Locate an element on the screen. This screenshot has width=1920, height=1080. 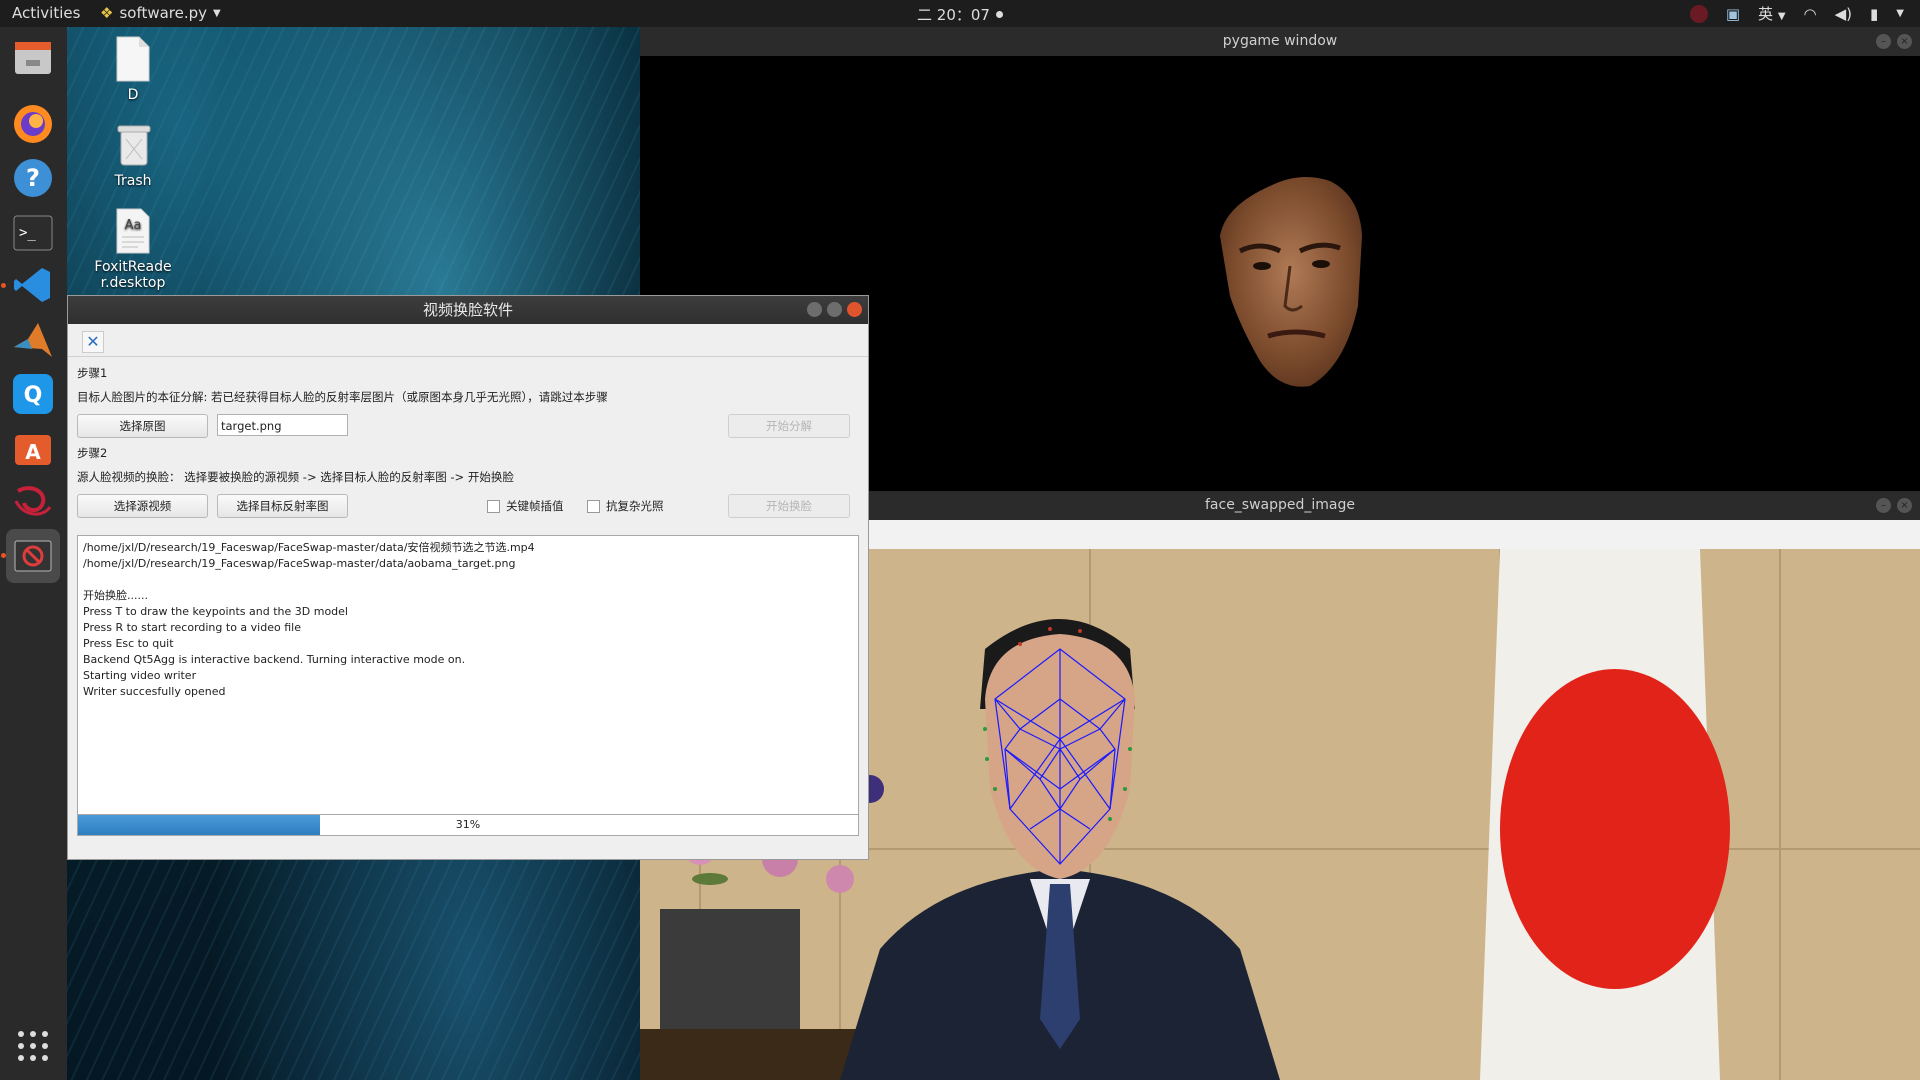
checkbox-label: 关键帧插值 is located at coordinates (535, 506).